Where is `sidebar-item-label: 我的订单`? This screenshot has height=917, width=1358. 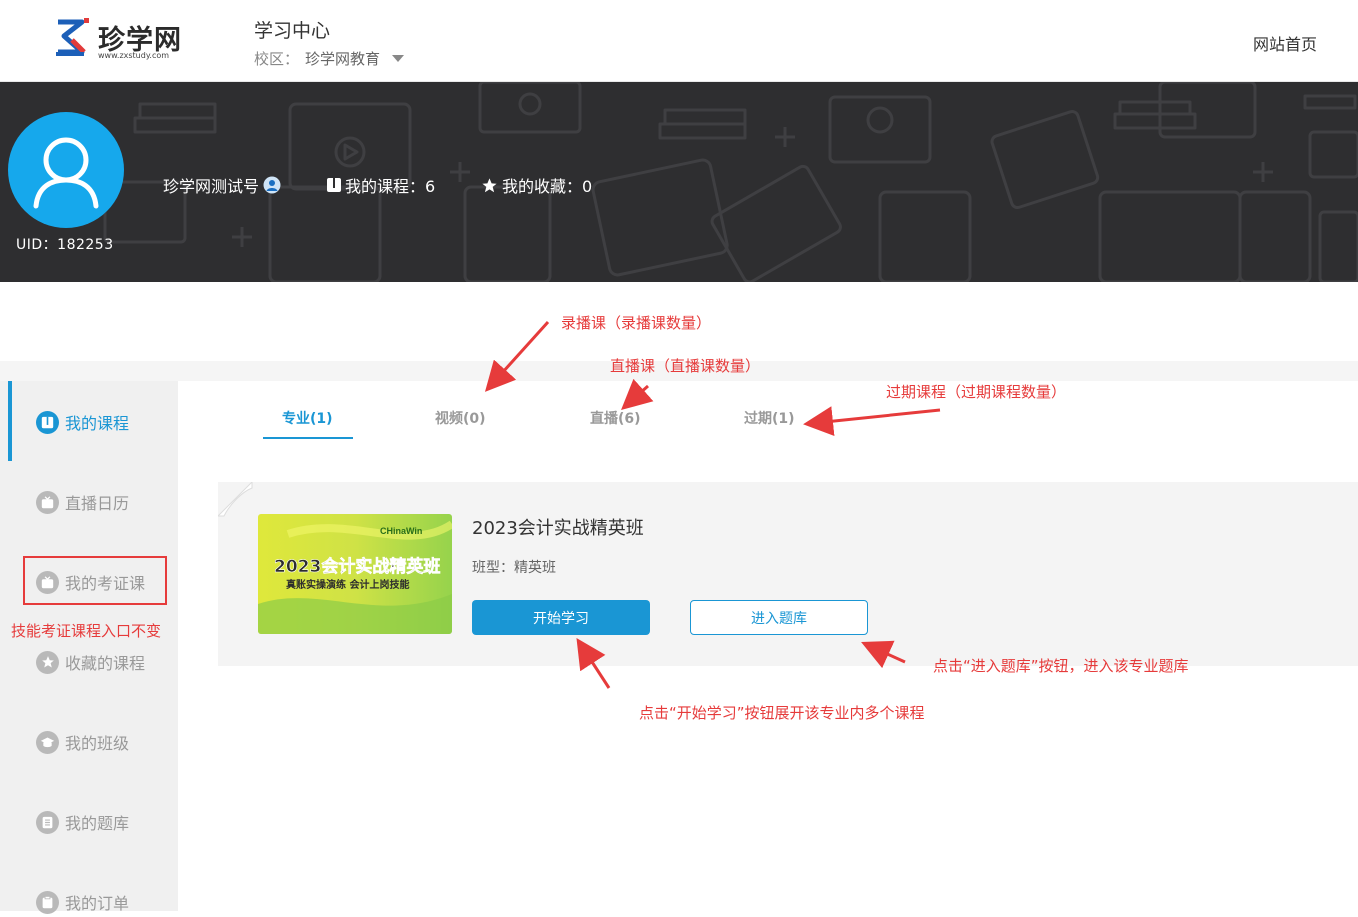 sidebar-item-label: 我的订单 is located at coordinates (97, 903).